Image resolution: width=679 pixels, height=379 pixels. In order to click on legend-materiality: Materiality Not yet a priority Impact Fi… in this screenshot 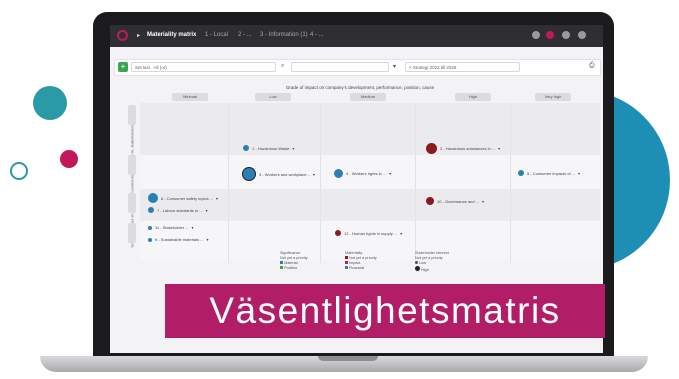, I will do `click(361, 261)`.